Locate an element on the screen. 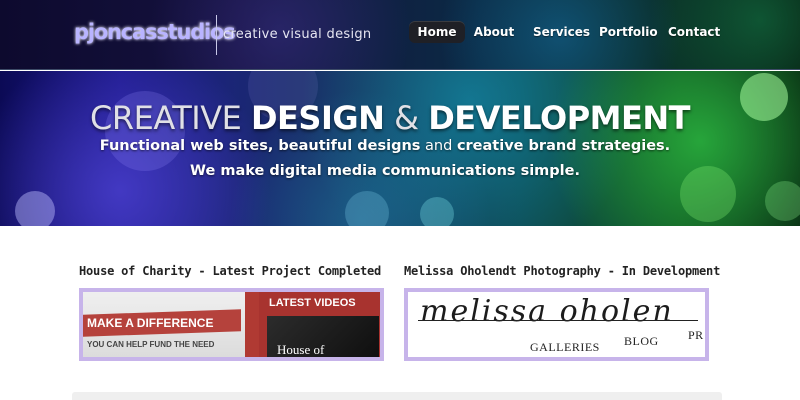  thumb-script-underline is located at coordinates (558, 320).